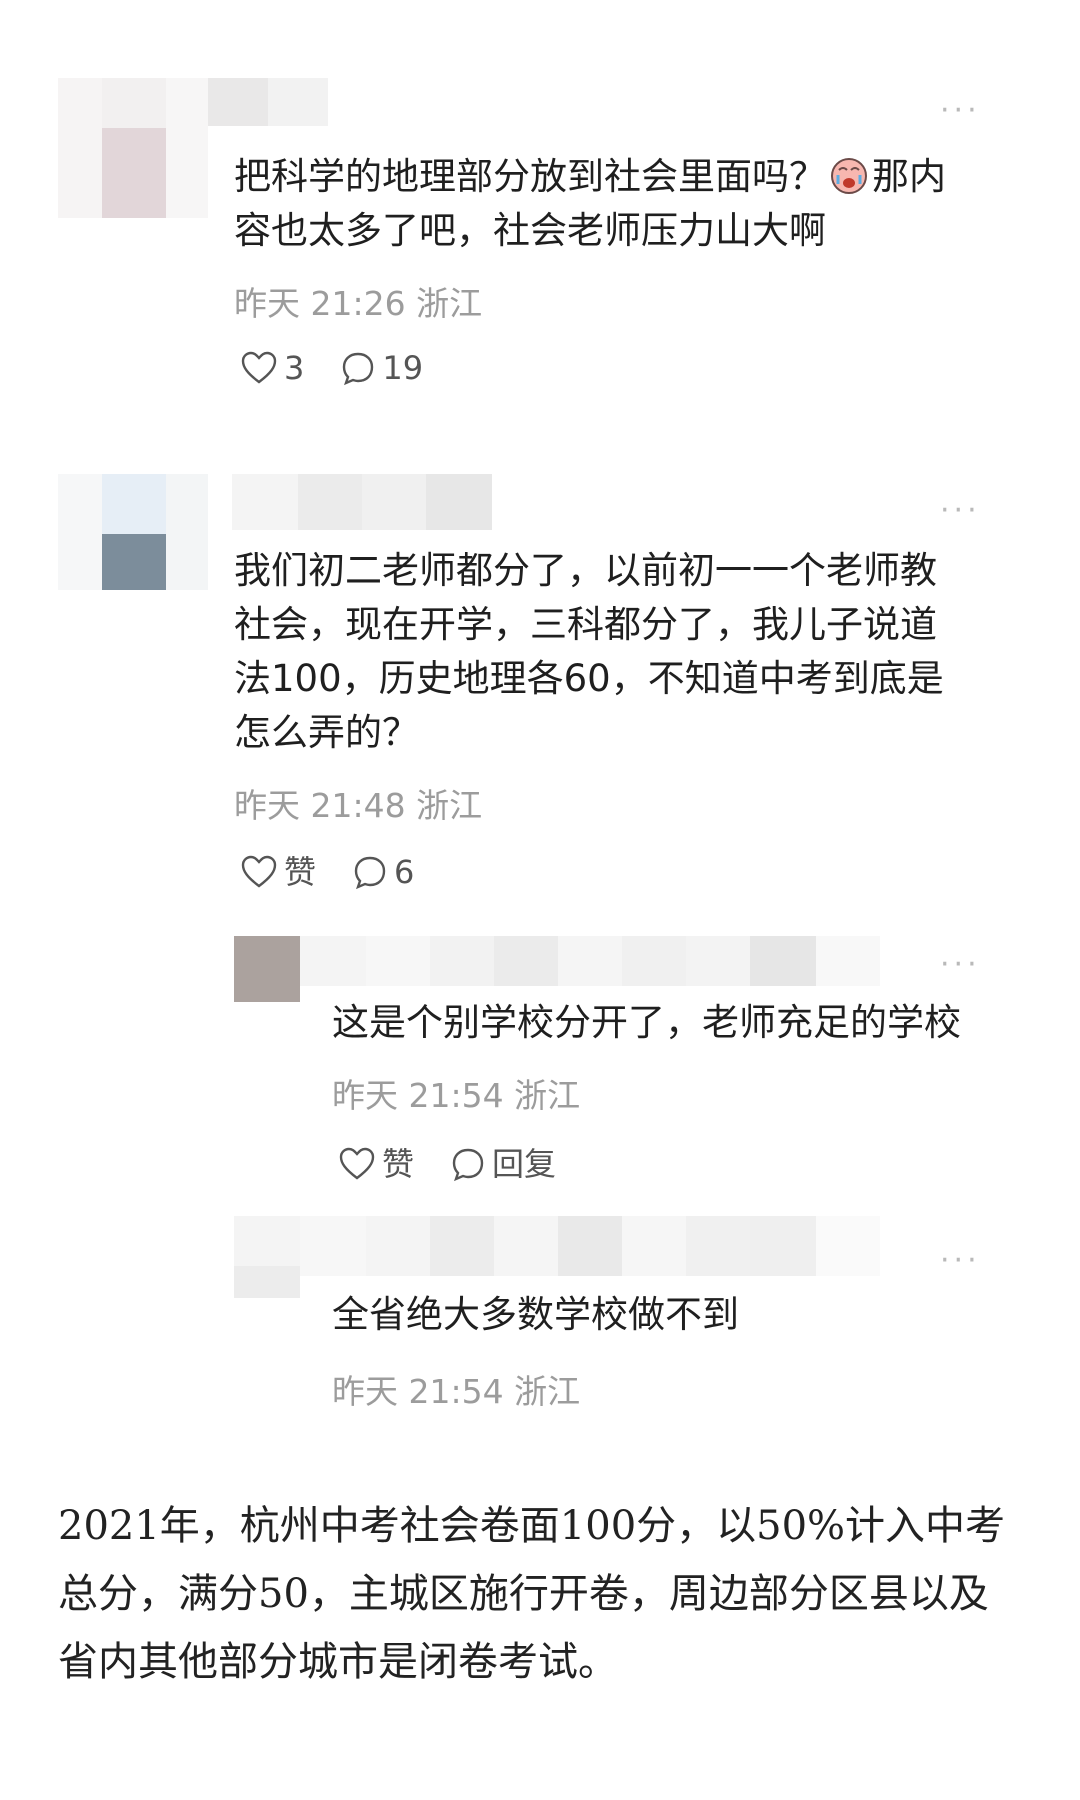 This screenshot has width=1080, height=1800. Describe the element at coordinates (294, 368) in the screenshot. I see `like-count: 3` at that location.